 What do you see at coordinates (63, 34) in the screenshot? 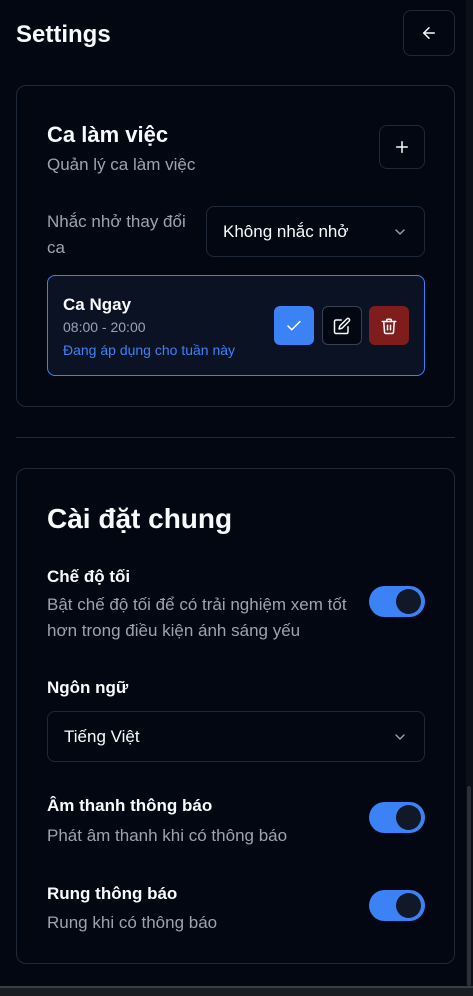
I see `page-title: Settings` at bounding box center [63, 34].